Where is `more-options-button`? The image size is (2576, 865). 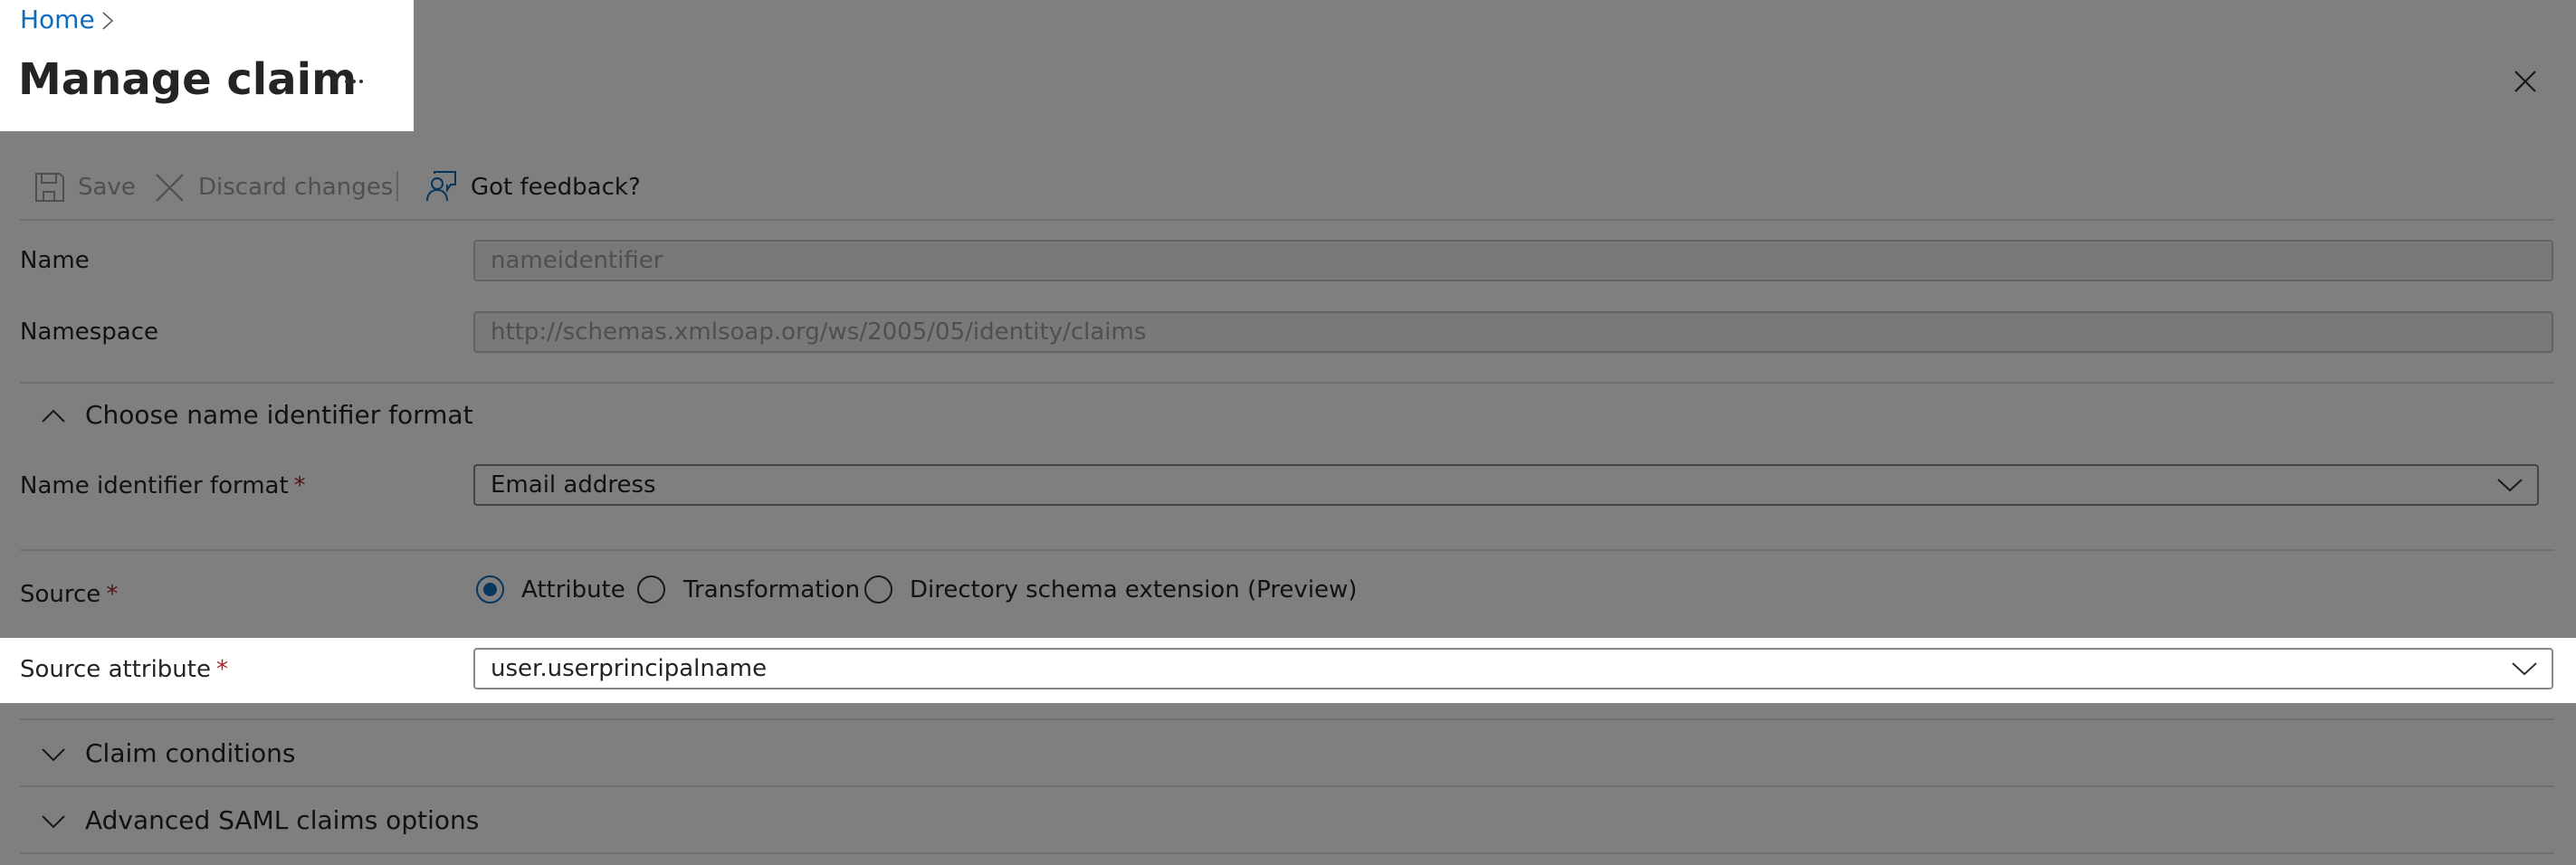 more-options-button is located at coordinates (353, 81).